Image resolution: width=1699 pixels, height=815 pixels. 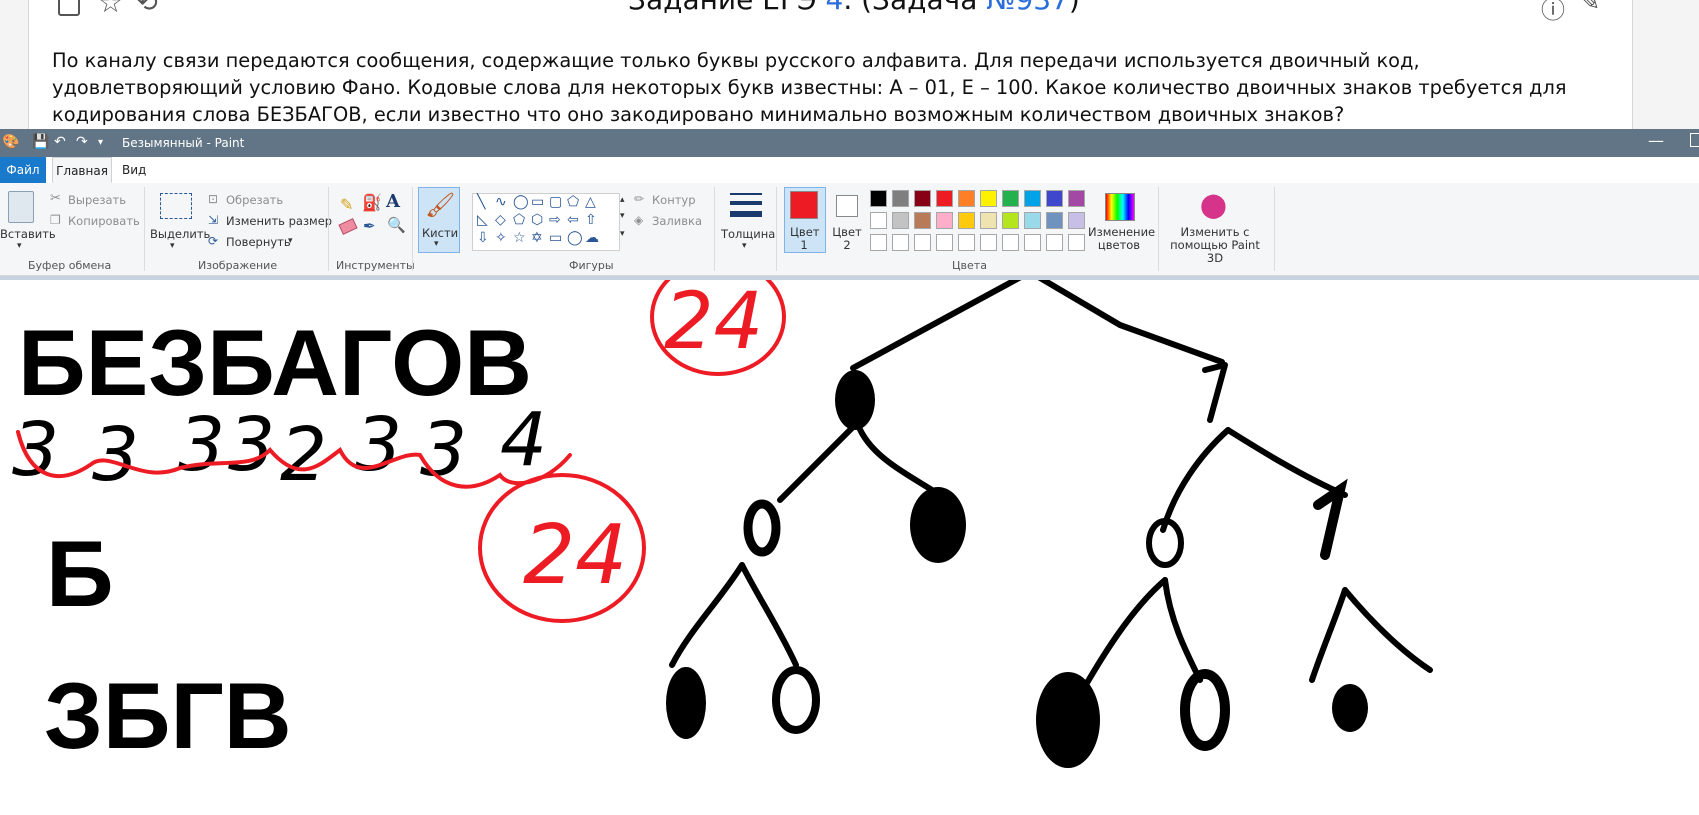 I want to click on pentagon-shape-icon: ⬠, so click(x=519, y=220).